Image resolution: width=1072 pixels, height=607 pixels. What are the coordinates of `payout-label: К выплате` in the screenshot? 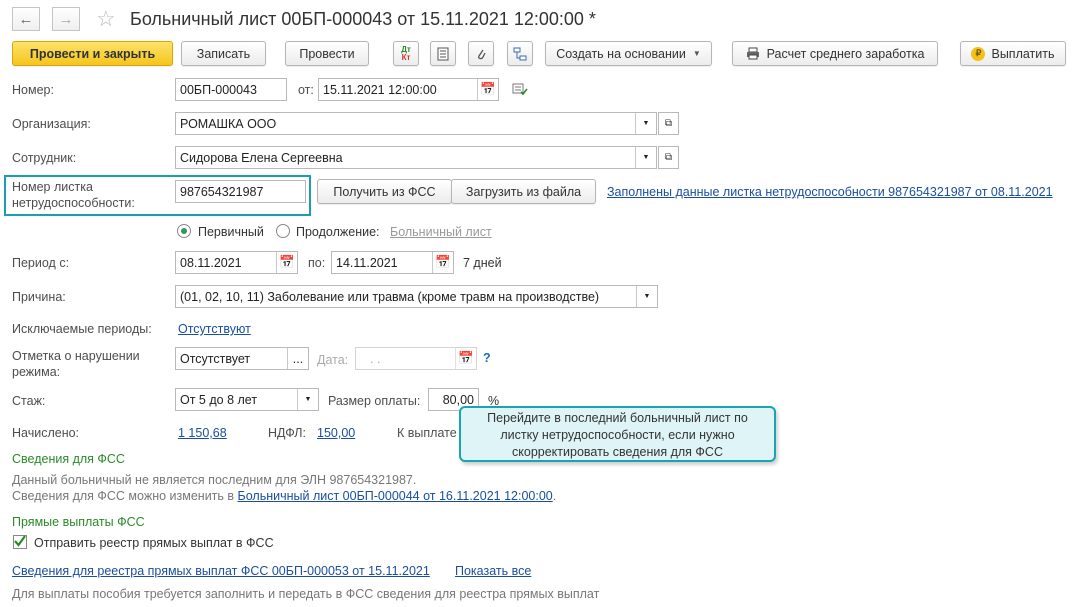 It's located at (427, 433).